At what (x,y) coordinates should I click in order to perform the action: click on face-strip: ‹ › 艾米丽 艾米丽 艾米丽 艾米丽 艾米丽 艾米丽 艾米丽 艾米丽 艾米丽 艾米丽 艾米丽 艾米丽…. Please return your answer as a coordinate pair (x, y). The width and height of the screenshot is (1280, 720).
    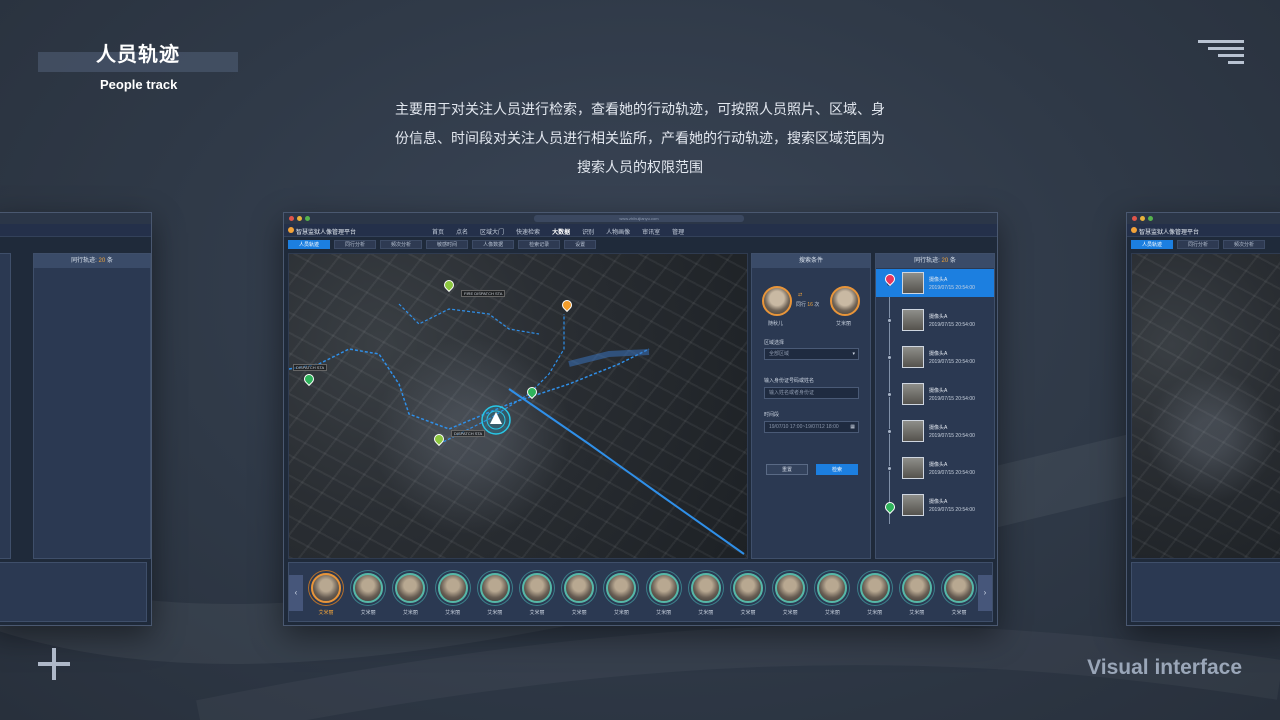
    Looking at the image, I should click on (640, 592).